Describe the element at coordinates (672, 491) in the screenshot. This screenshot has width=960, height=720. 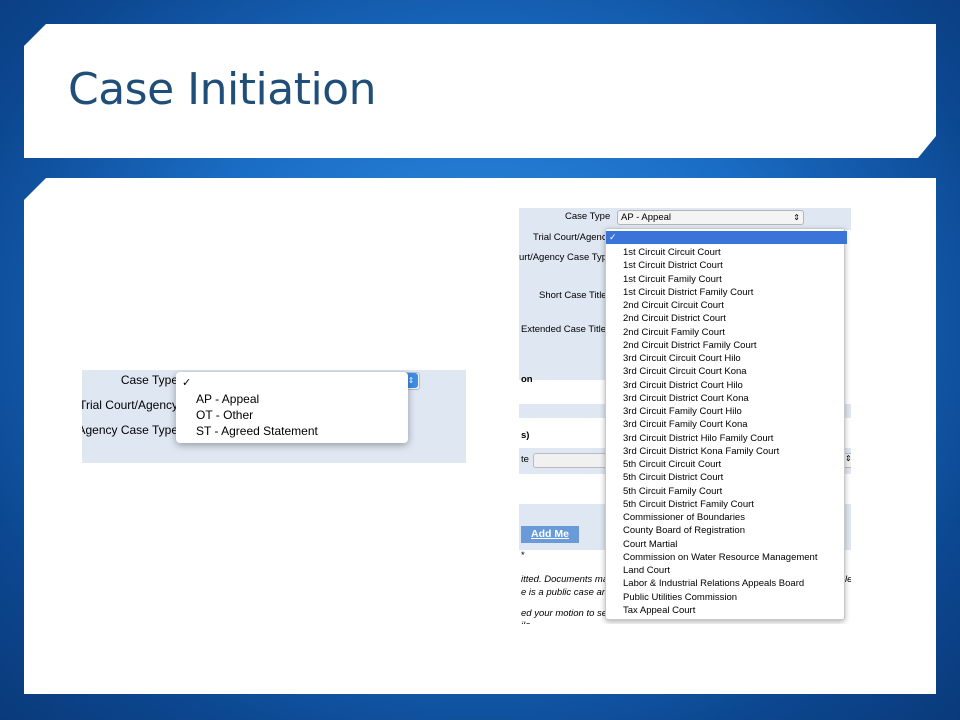
I see `court-option: 5th Circuit Family Court` at that location.